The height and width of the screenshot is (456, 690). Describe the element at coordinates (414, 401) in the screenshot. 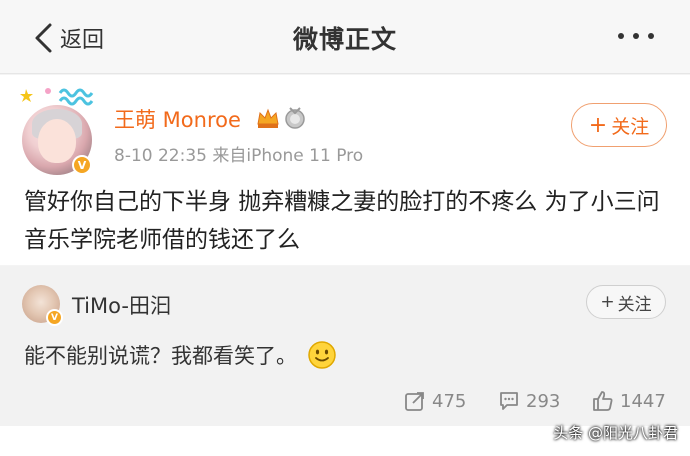

I see `repost-icon` at that location.